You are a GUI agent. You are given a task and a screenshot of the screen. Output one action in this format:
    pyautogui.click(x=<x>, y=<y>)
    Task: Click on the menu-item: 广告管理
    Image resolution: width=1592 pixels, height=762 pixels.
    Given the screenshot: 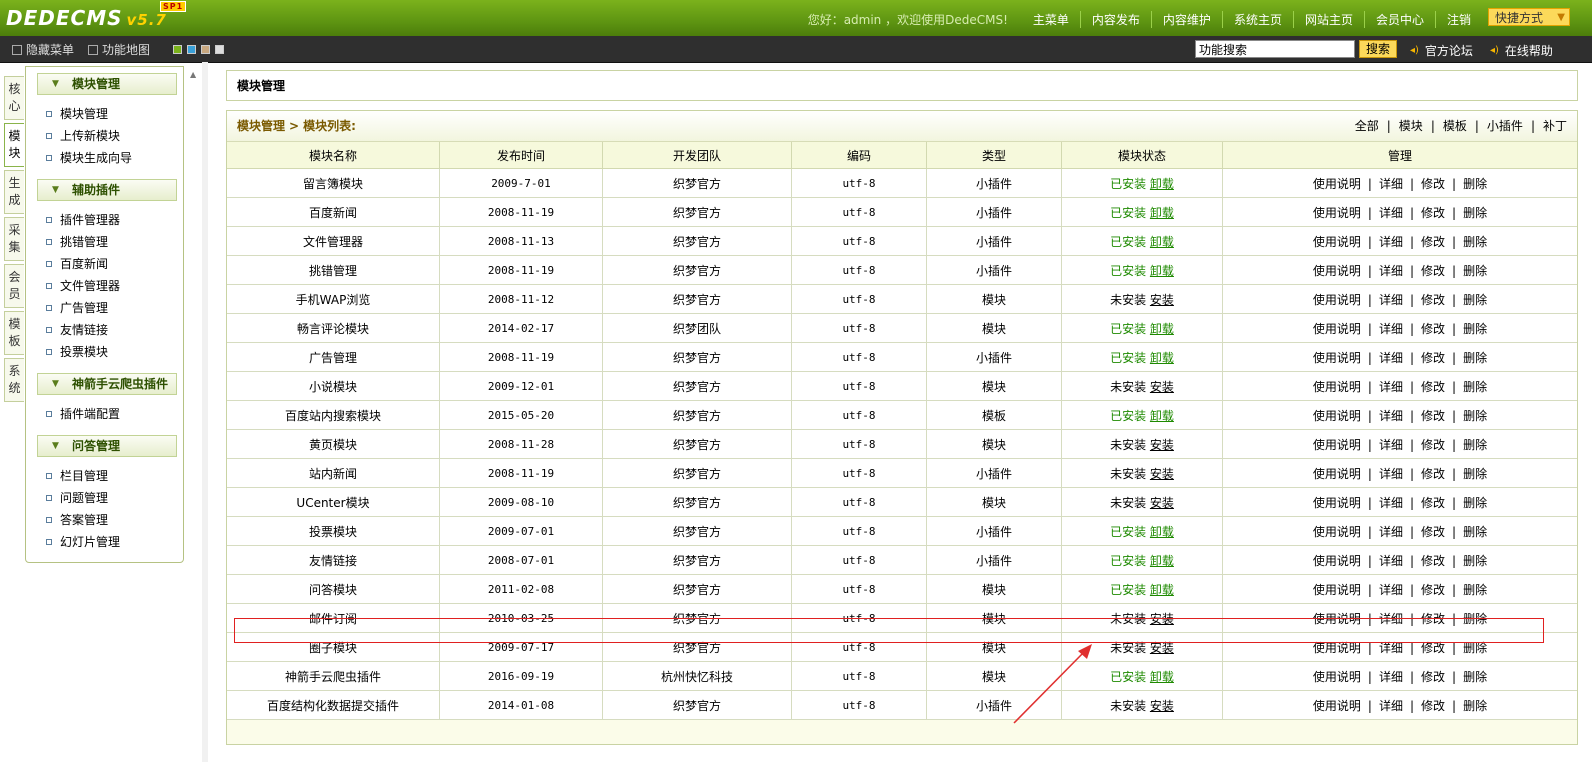 What is the action you would take?
    pyautogui.click(x=114, y=308)
    